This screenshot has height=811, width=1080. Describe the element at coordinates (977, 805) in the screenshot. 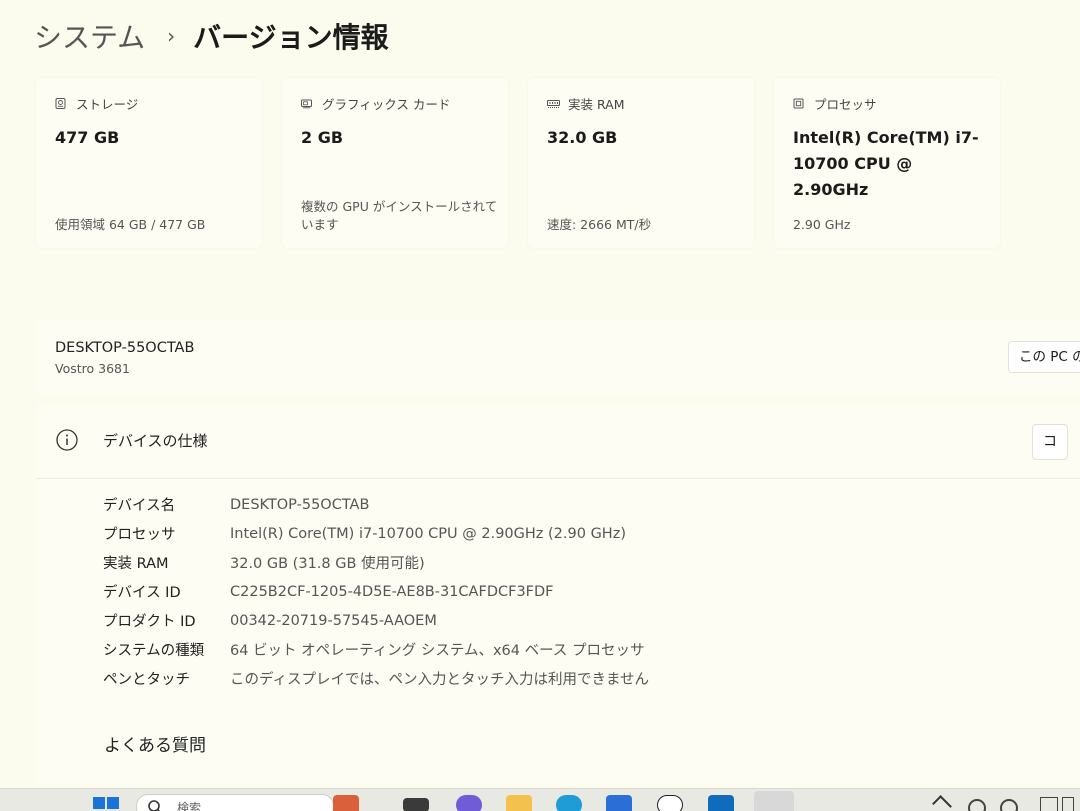

I see `network-icon` at that location.